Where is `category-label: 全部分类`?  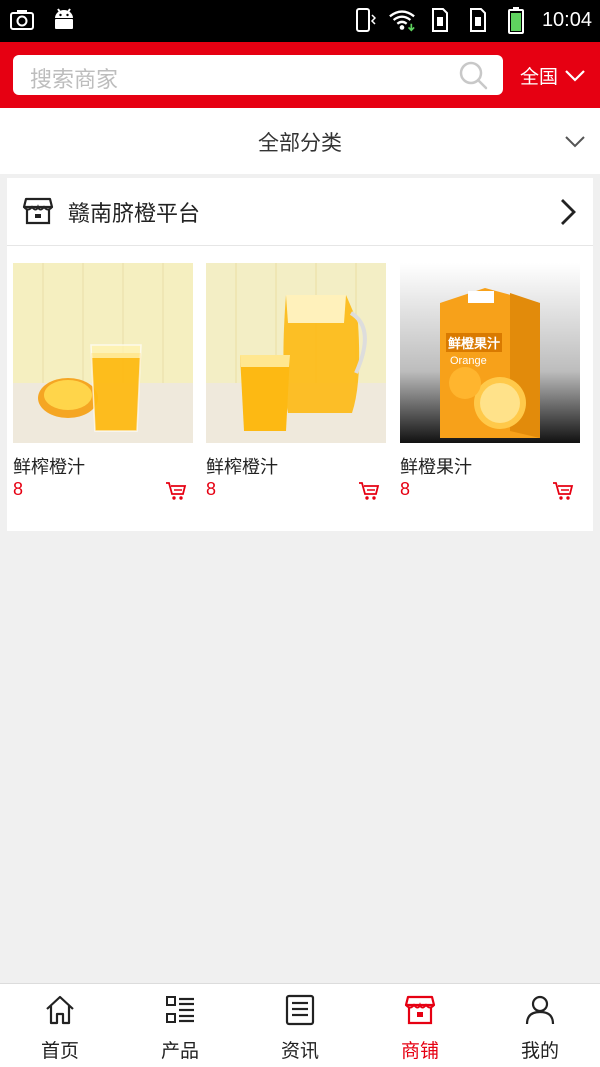
category-label: 全部分类 is located at coordinates (300, 143).